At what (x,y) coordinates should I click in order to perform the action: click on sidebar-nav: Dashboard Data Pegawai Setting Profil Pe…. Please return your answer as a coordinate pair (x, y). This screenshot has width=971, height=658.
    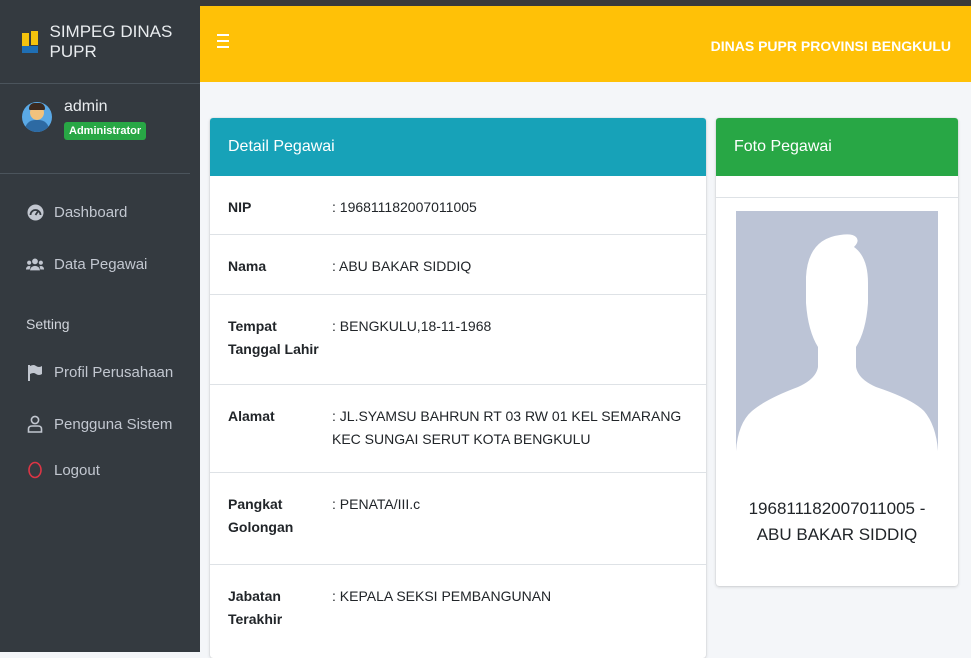
    Looking at the image, I should click on (100, 335).